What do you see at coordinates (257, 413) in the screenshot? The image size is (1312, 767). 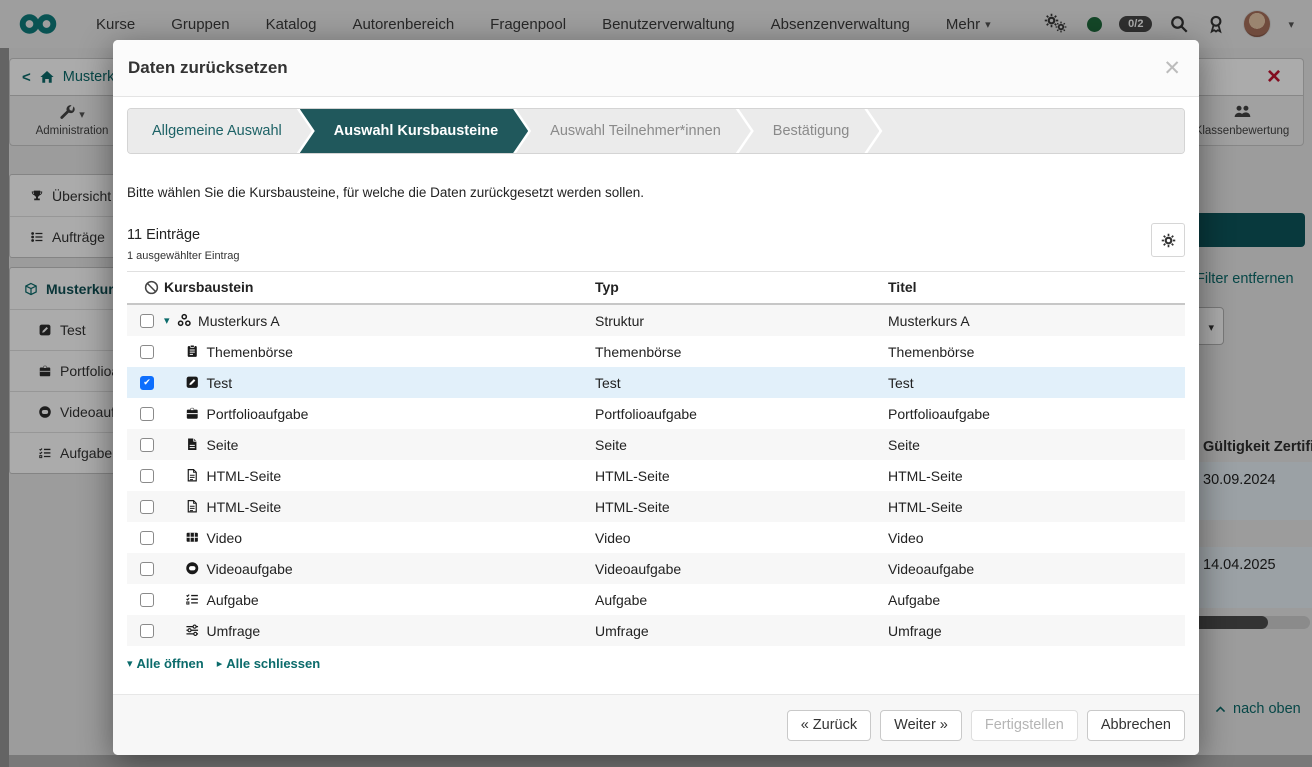 I see `row-name: Portfolioaufgabe` at bounding box center [257, 413].